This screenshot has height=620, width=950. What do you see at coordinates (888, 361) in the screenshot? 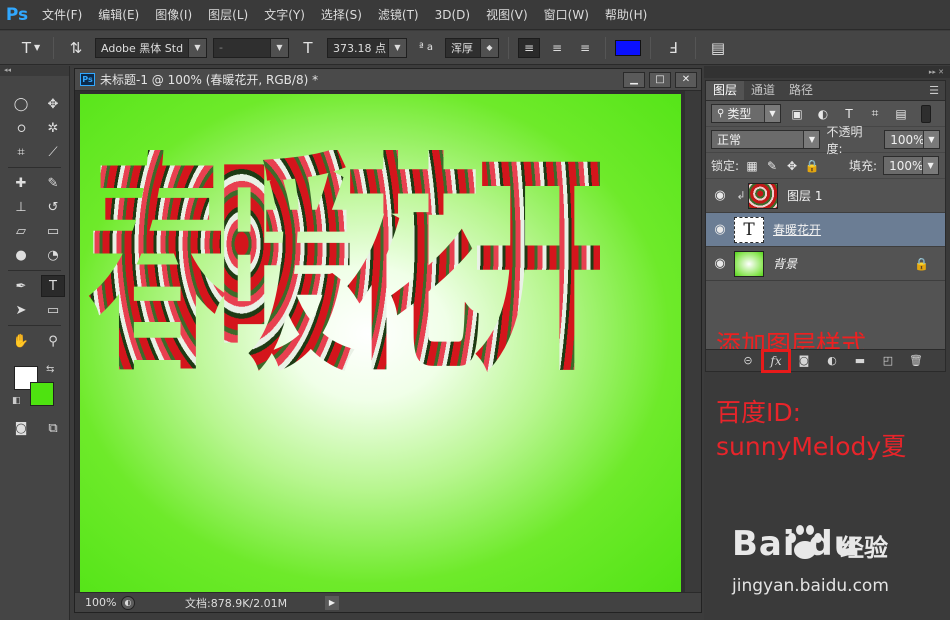
I see `new-layer-icon: ◰` at bounding box center [888, 361].